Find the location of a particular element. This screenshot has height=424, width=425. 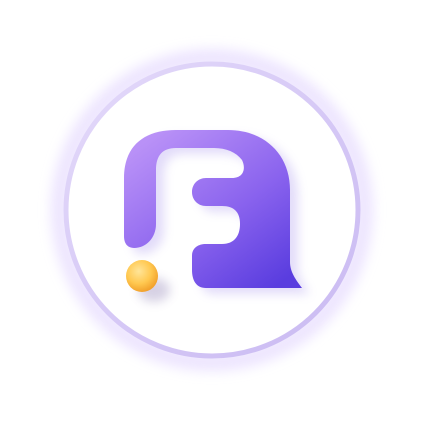

accent-dot is located at coordinates (142, 276).